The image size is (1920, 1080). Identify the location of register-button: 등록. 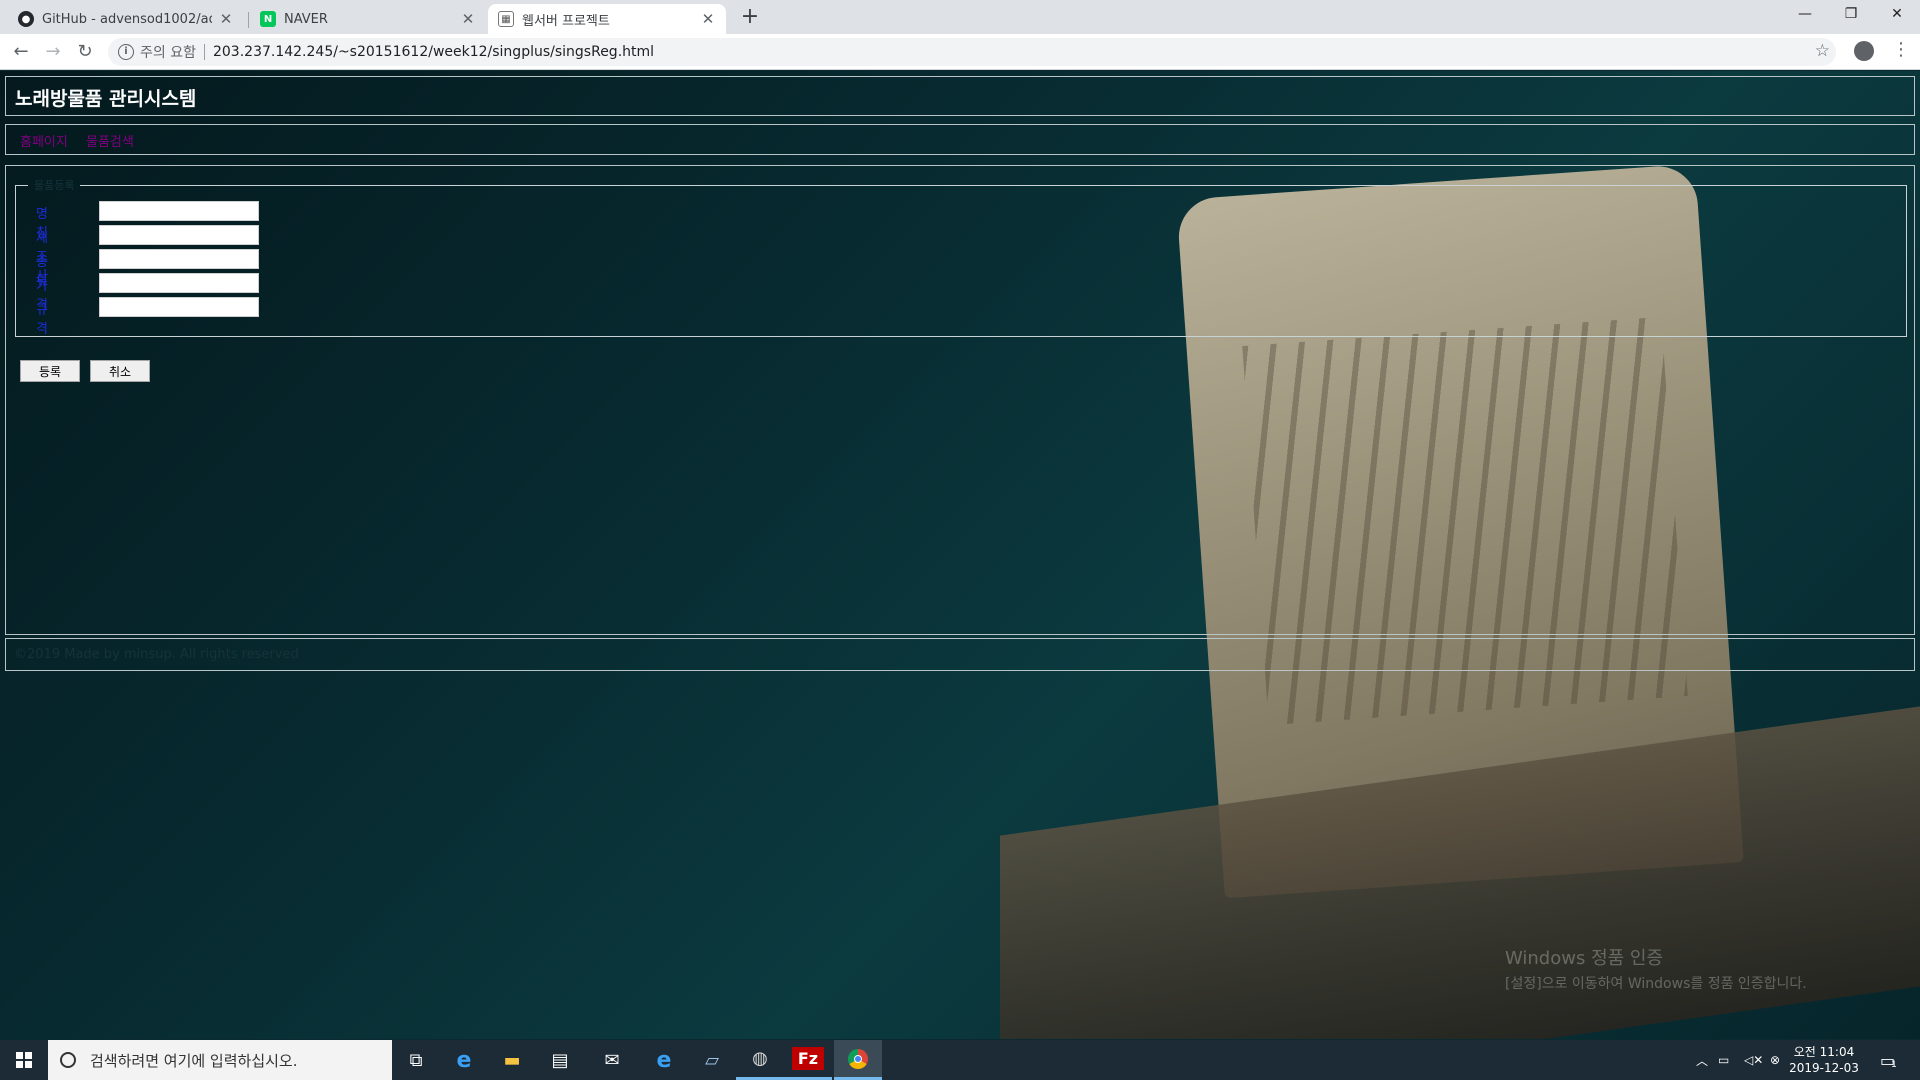
(50, 371).